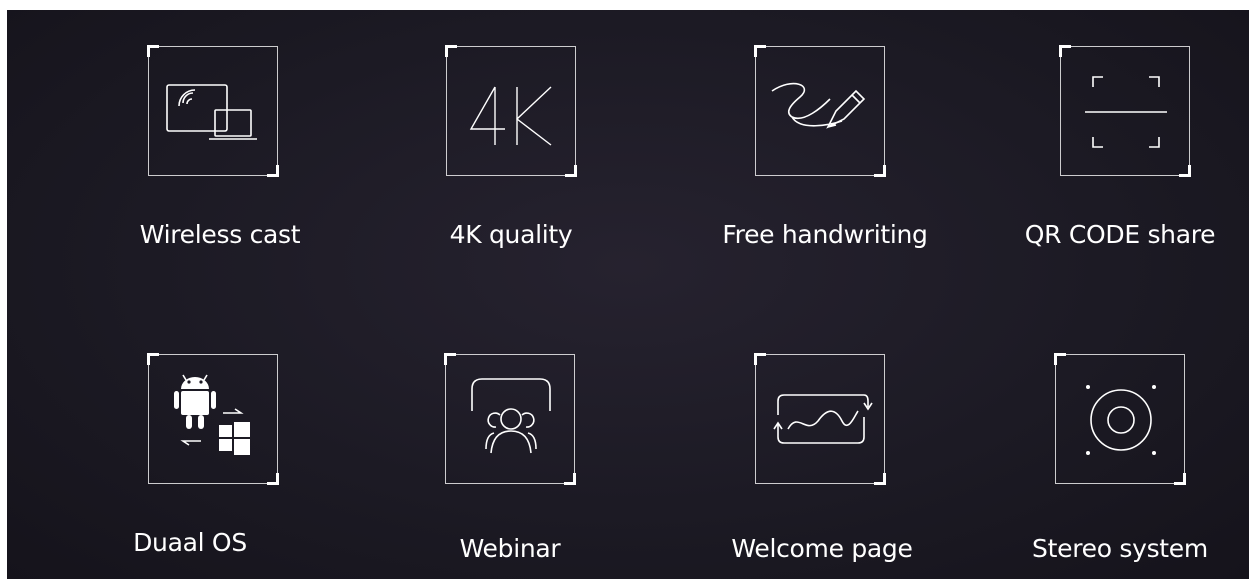  I want to click on webinar-group-icon, so click(511, 416).